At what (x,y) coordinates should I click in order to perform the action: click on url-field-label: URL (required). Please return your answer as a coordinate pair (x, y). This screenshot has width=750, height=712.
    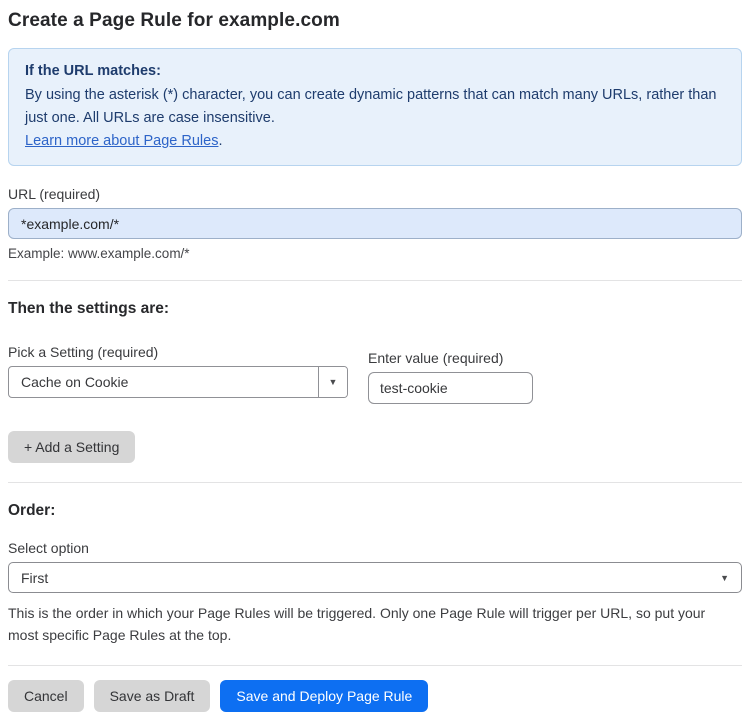
    Looking at the image, I should click on (54, 194).